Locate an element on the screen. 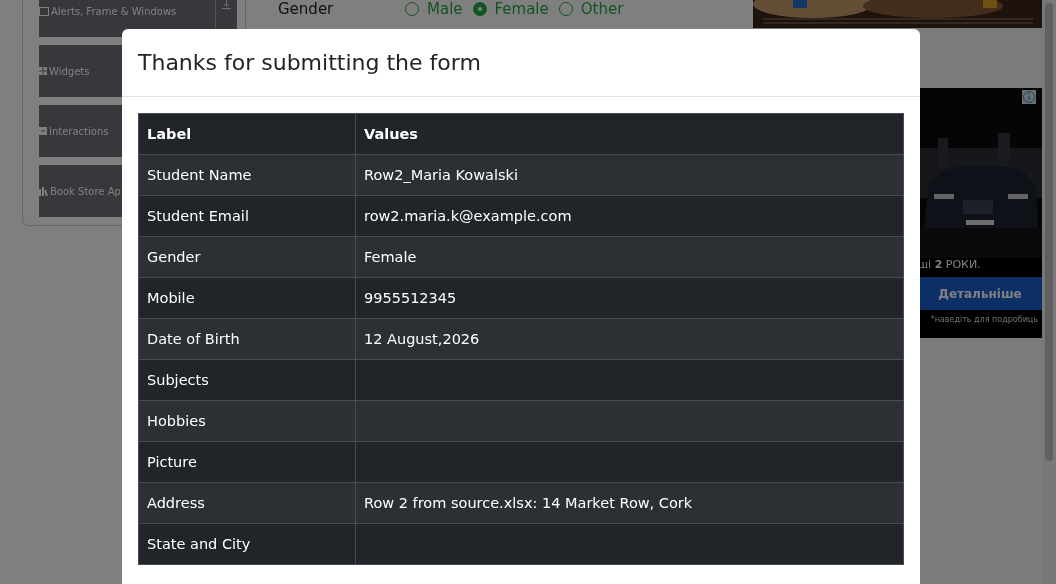 The image size is (1056, 584). table-cell: Picture is located at coordinates (247, 462).